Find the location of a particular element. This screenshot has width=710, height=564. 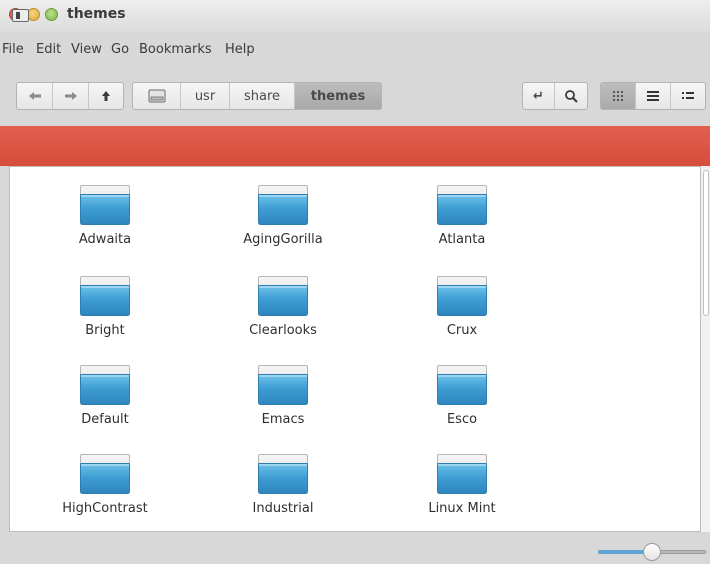

folder-item: Emacs is located at coordinates (283, 396).